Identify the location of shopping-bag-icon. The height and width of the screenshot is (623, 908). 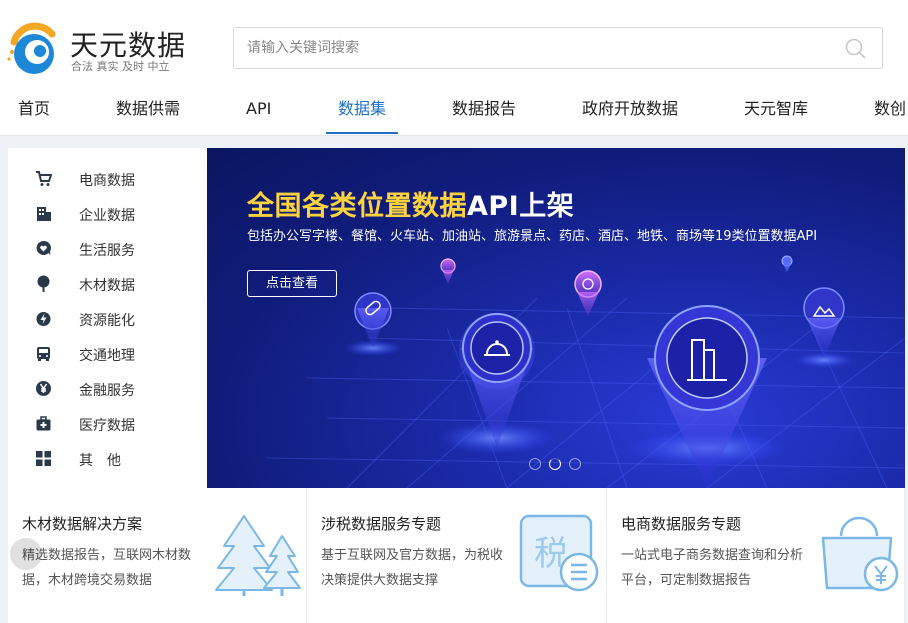
(860, 554).